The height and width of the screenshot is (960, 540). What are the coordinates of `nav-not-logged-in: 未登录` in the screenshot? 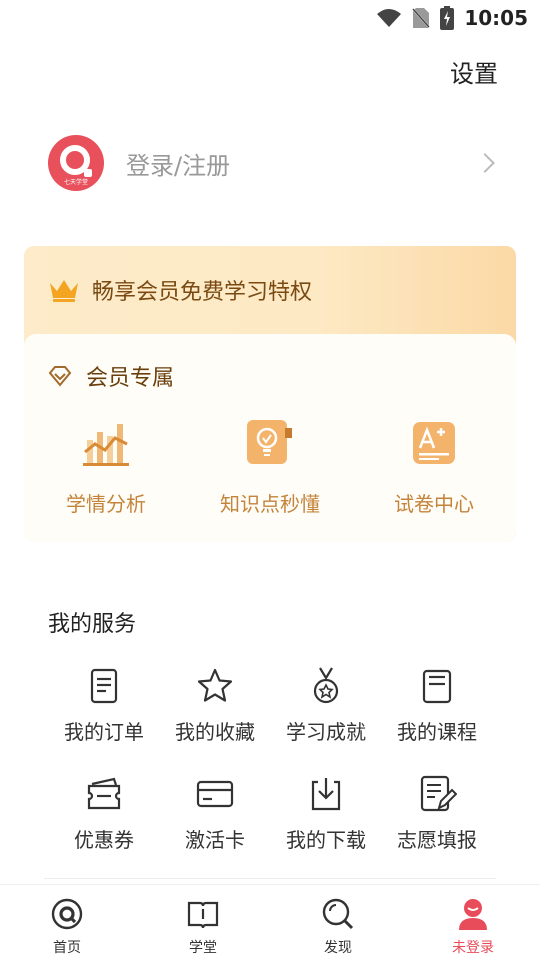 It's located at (473, 927).